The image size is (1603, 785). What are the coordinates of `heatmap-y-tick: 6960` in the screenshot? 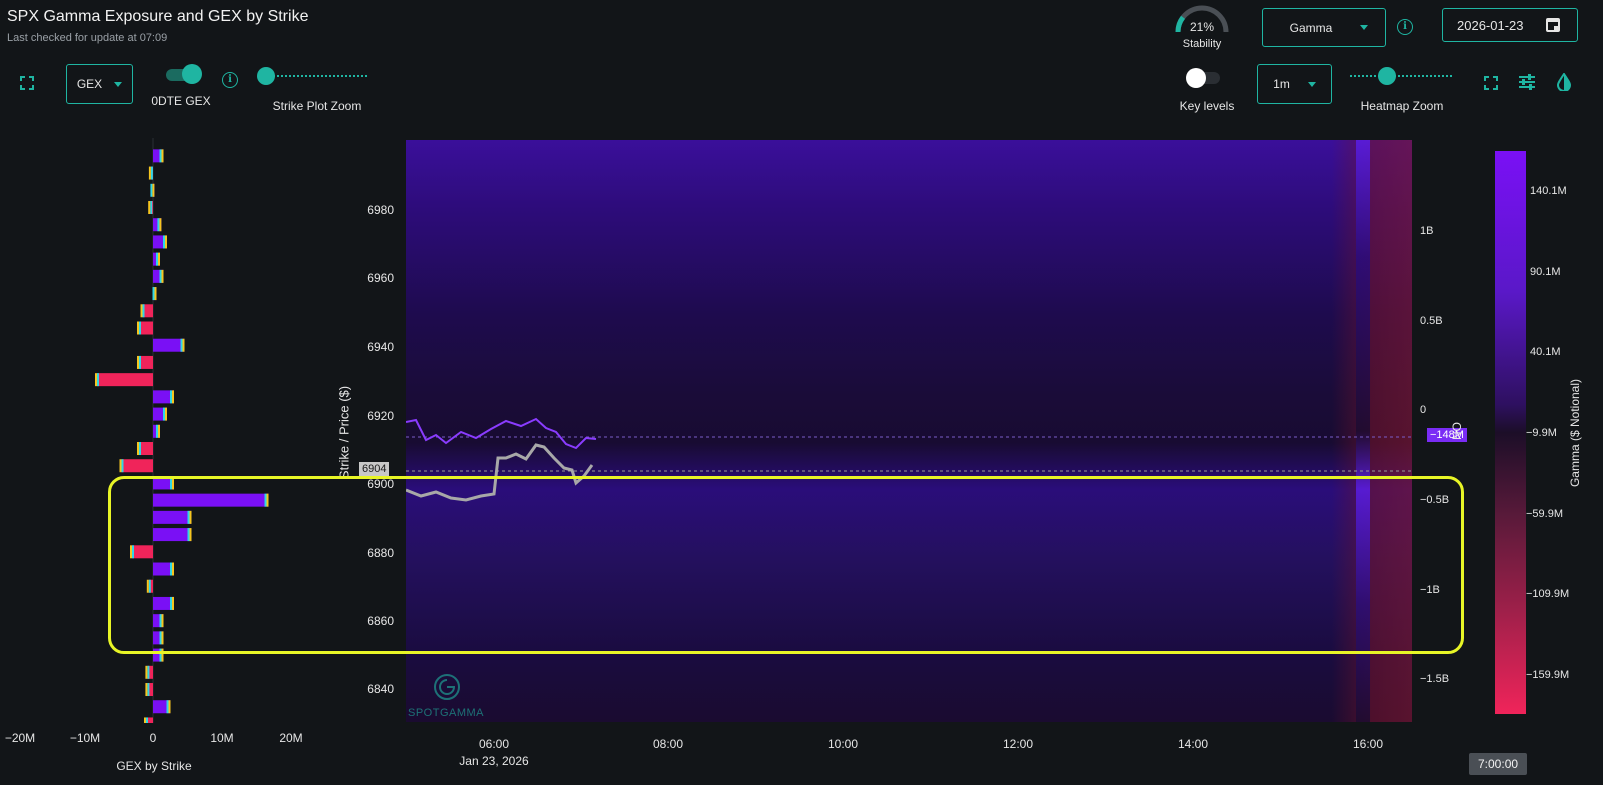 It's located at (380, 278).